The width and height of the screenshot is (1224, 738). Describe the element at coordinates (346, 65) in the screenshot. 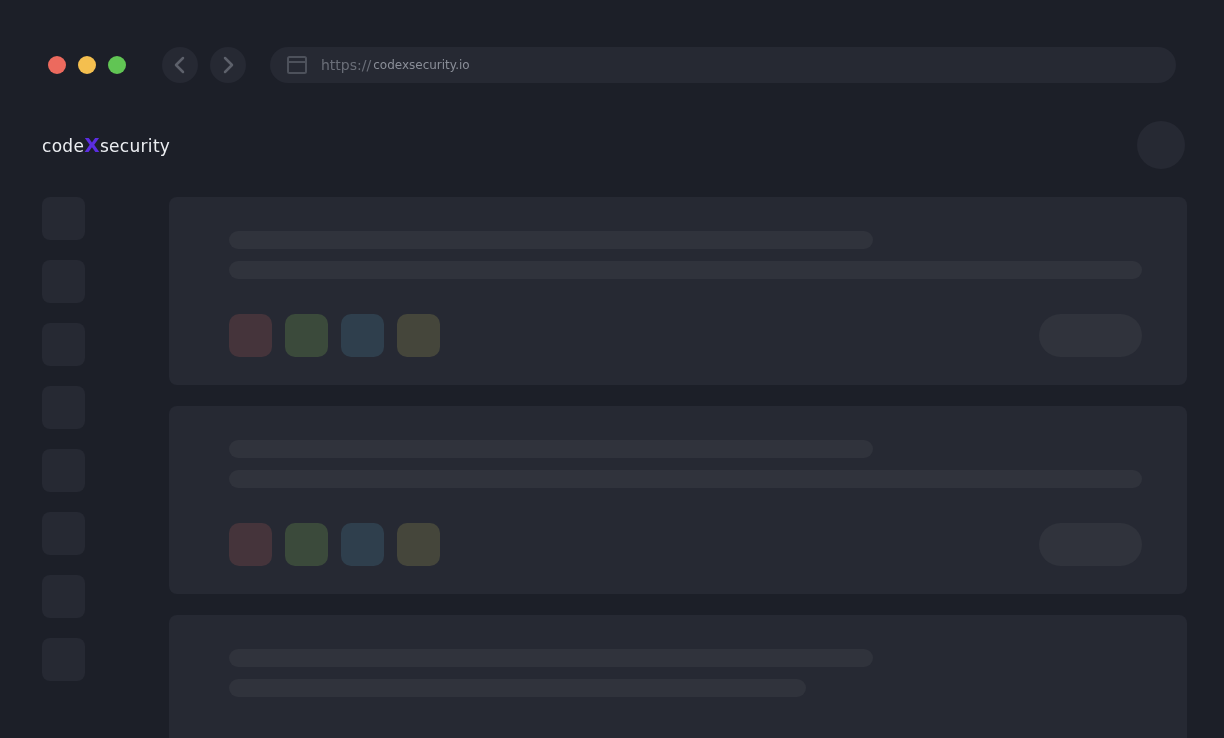

I see `url-scheme: https://` at that location.